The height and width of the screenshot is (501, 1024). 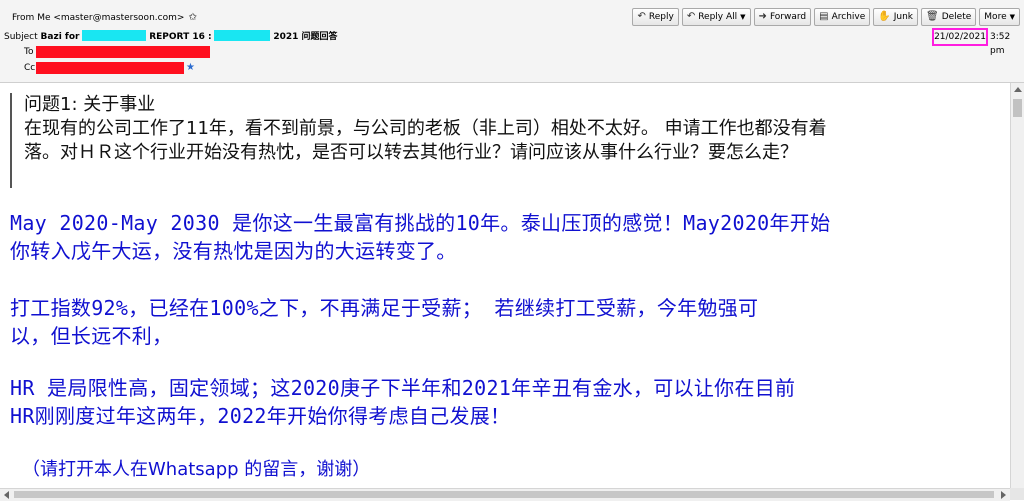 I want to click on reply-all-button: ↶ Reply All ▼, so click(x=716, y=17).